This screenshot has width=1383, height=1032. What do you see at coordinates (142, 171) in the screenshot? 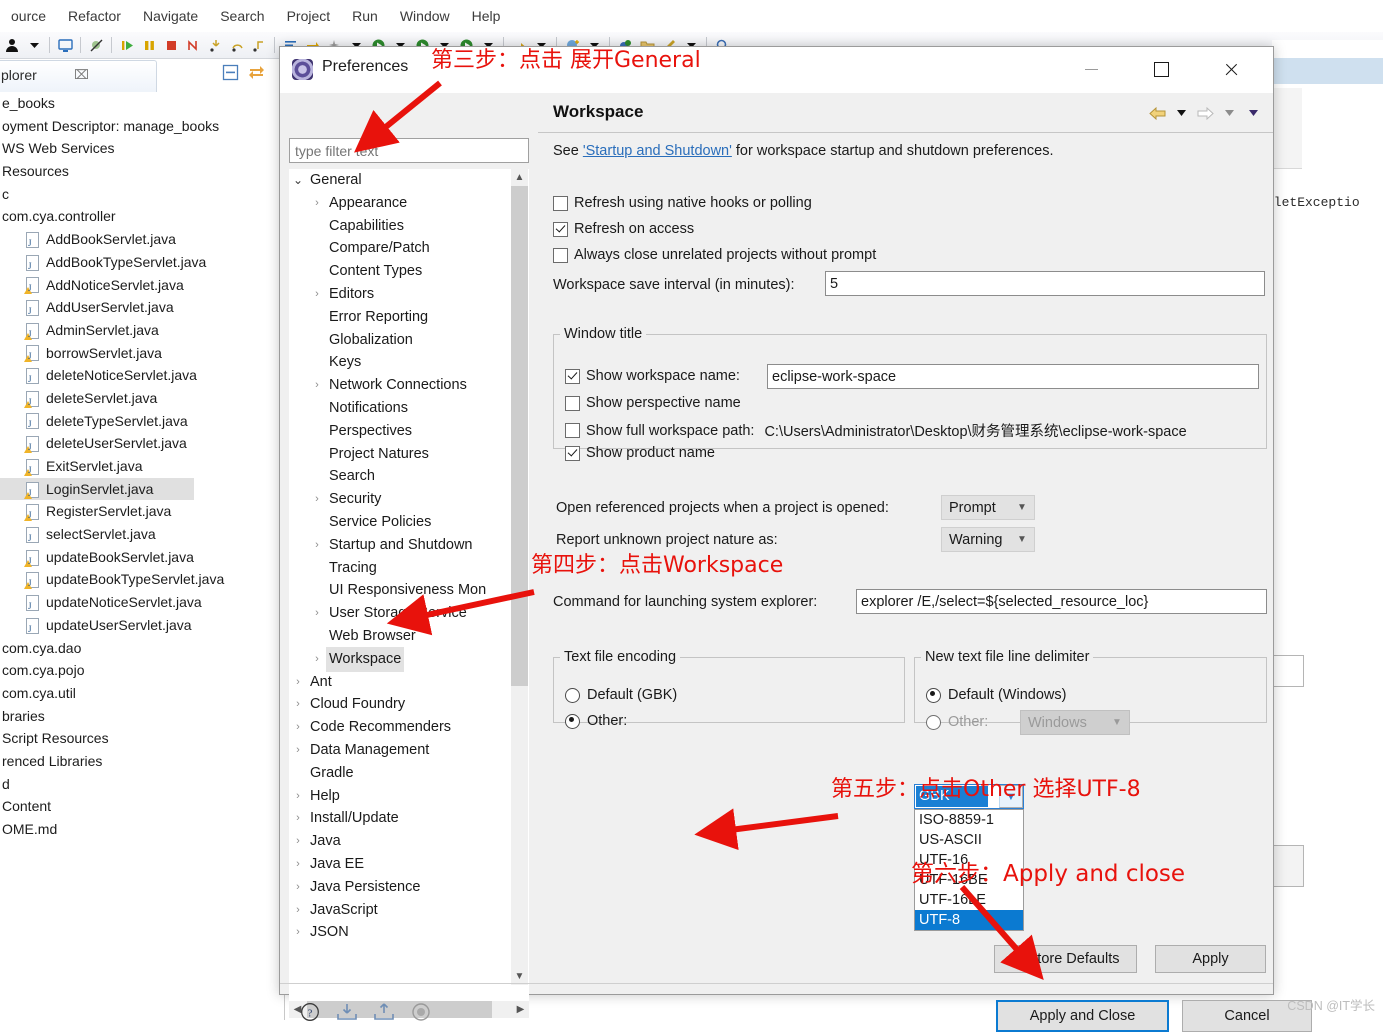
I see `list-item: Resources` at bounding box center [142, 171].